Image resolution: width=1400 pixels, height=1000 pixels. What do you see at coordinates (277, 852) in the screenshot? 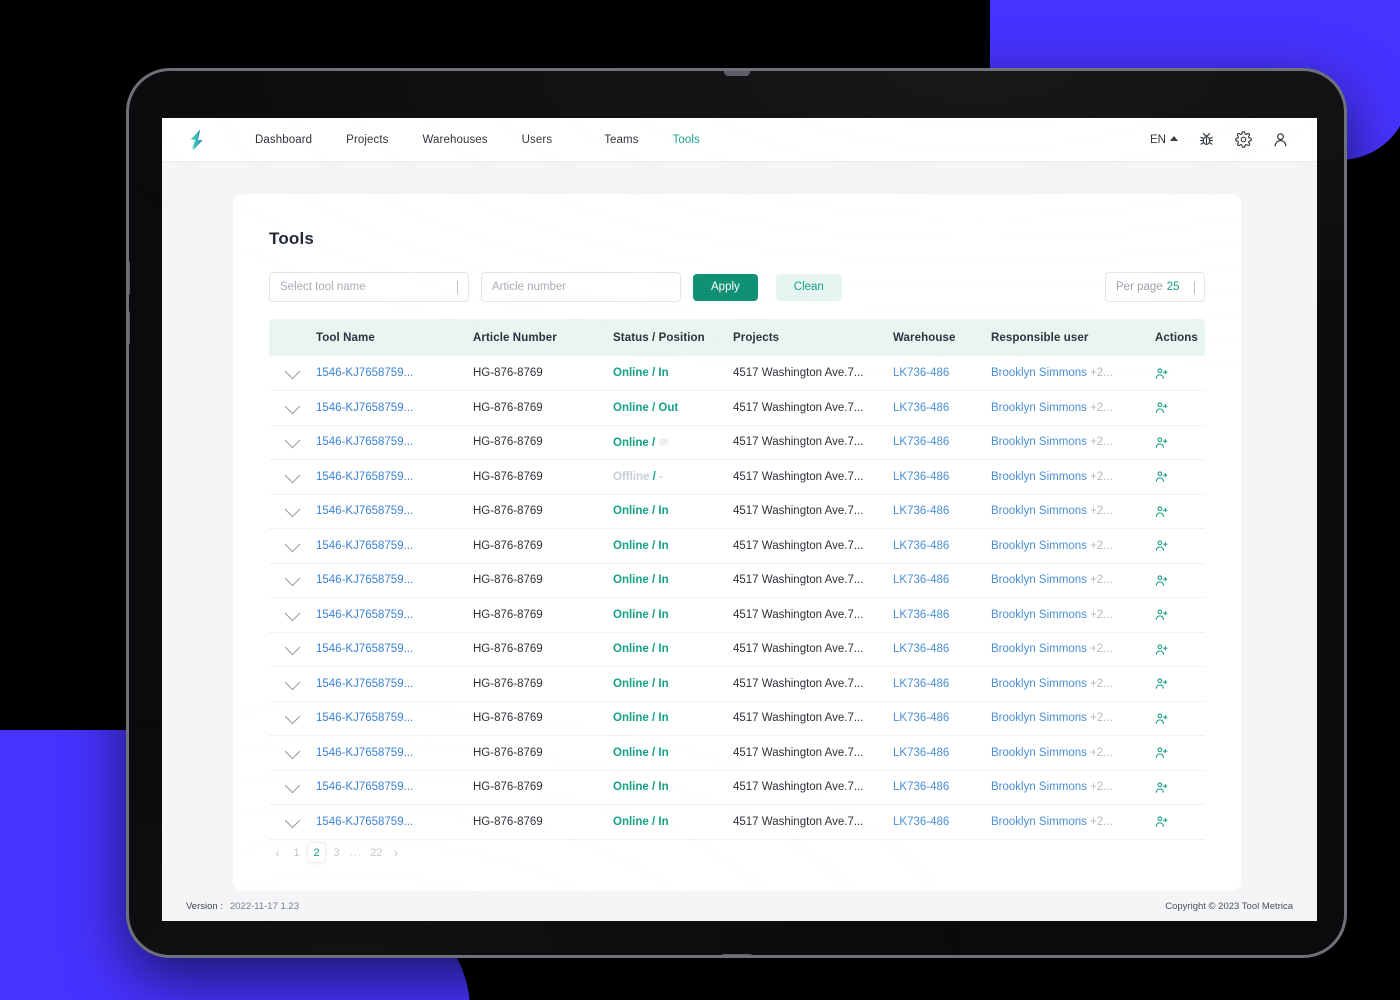
I see `pagination-prev: ‹` at bounding box center [277, 852].